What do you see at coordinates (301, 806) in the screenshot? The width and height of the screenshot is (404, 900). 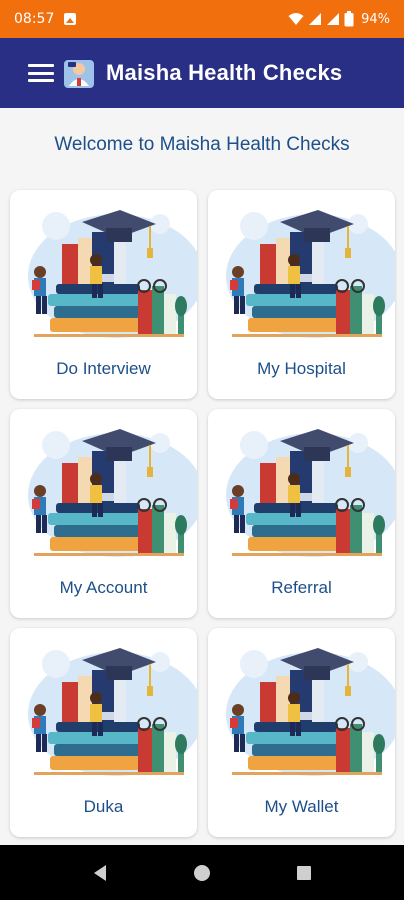 I see `tile-label: My Wallet` at bounding box center [301, 806].